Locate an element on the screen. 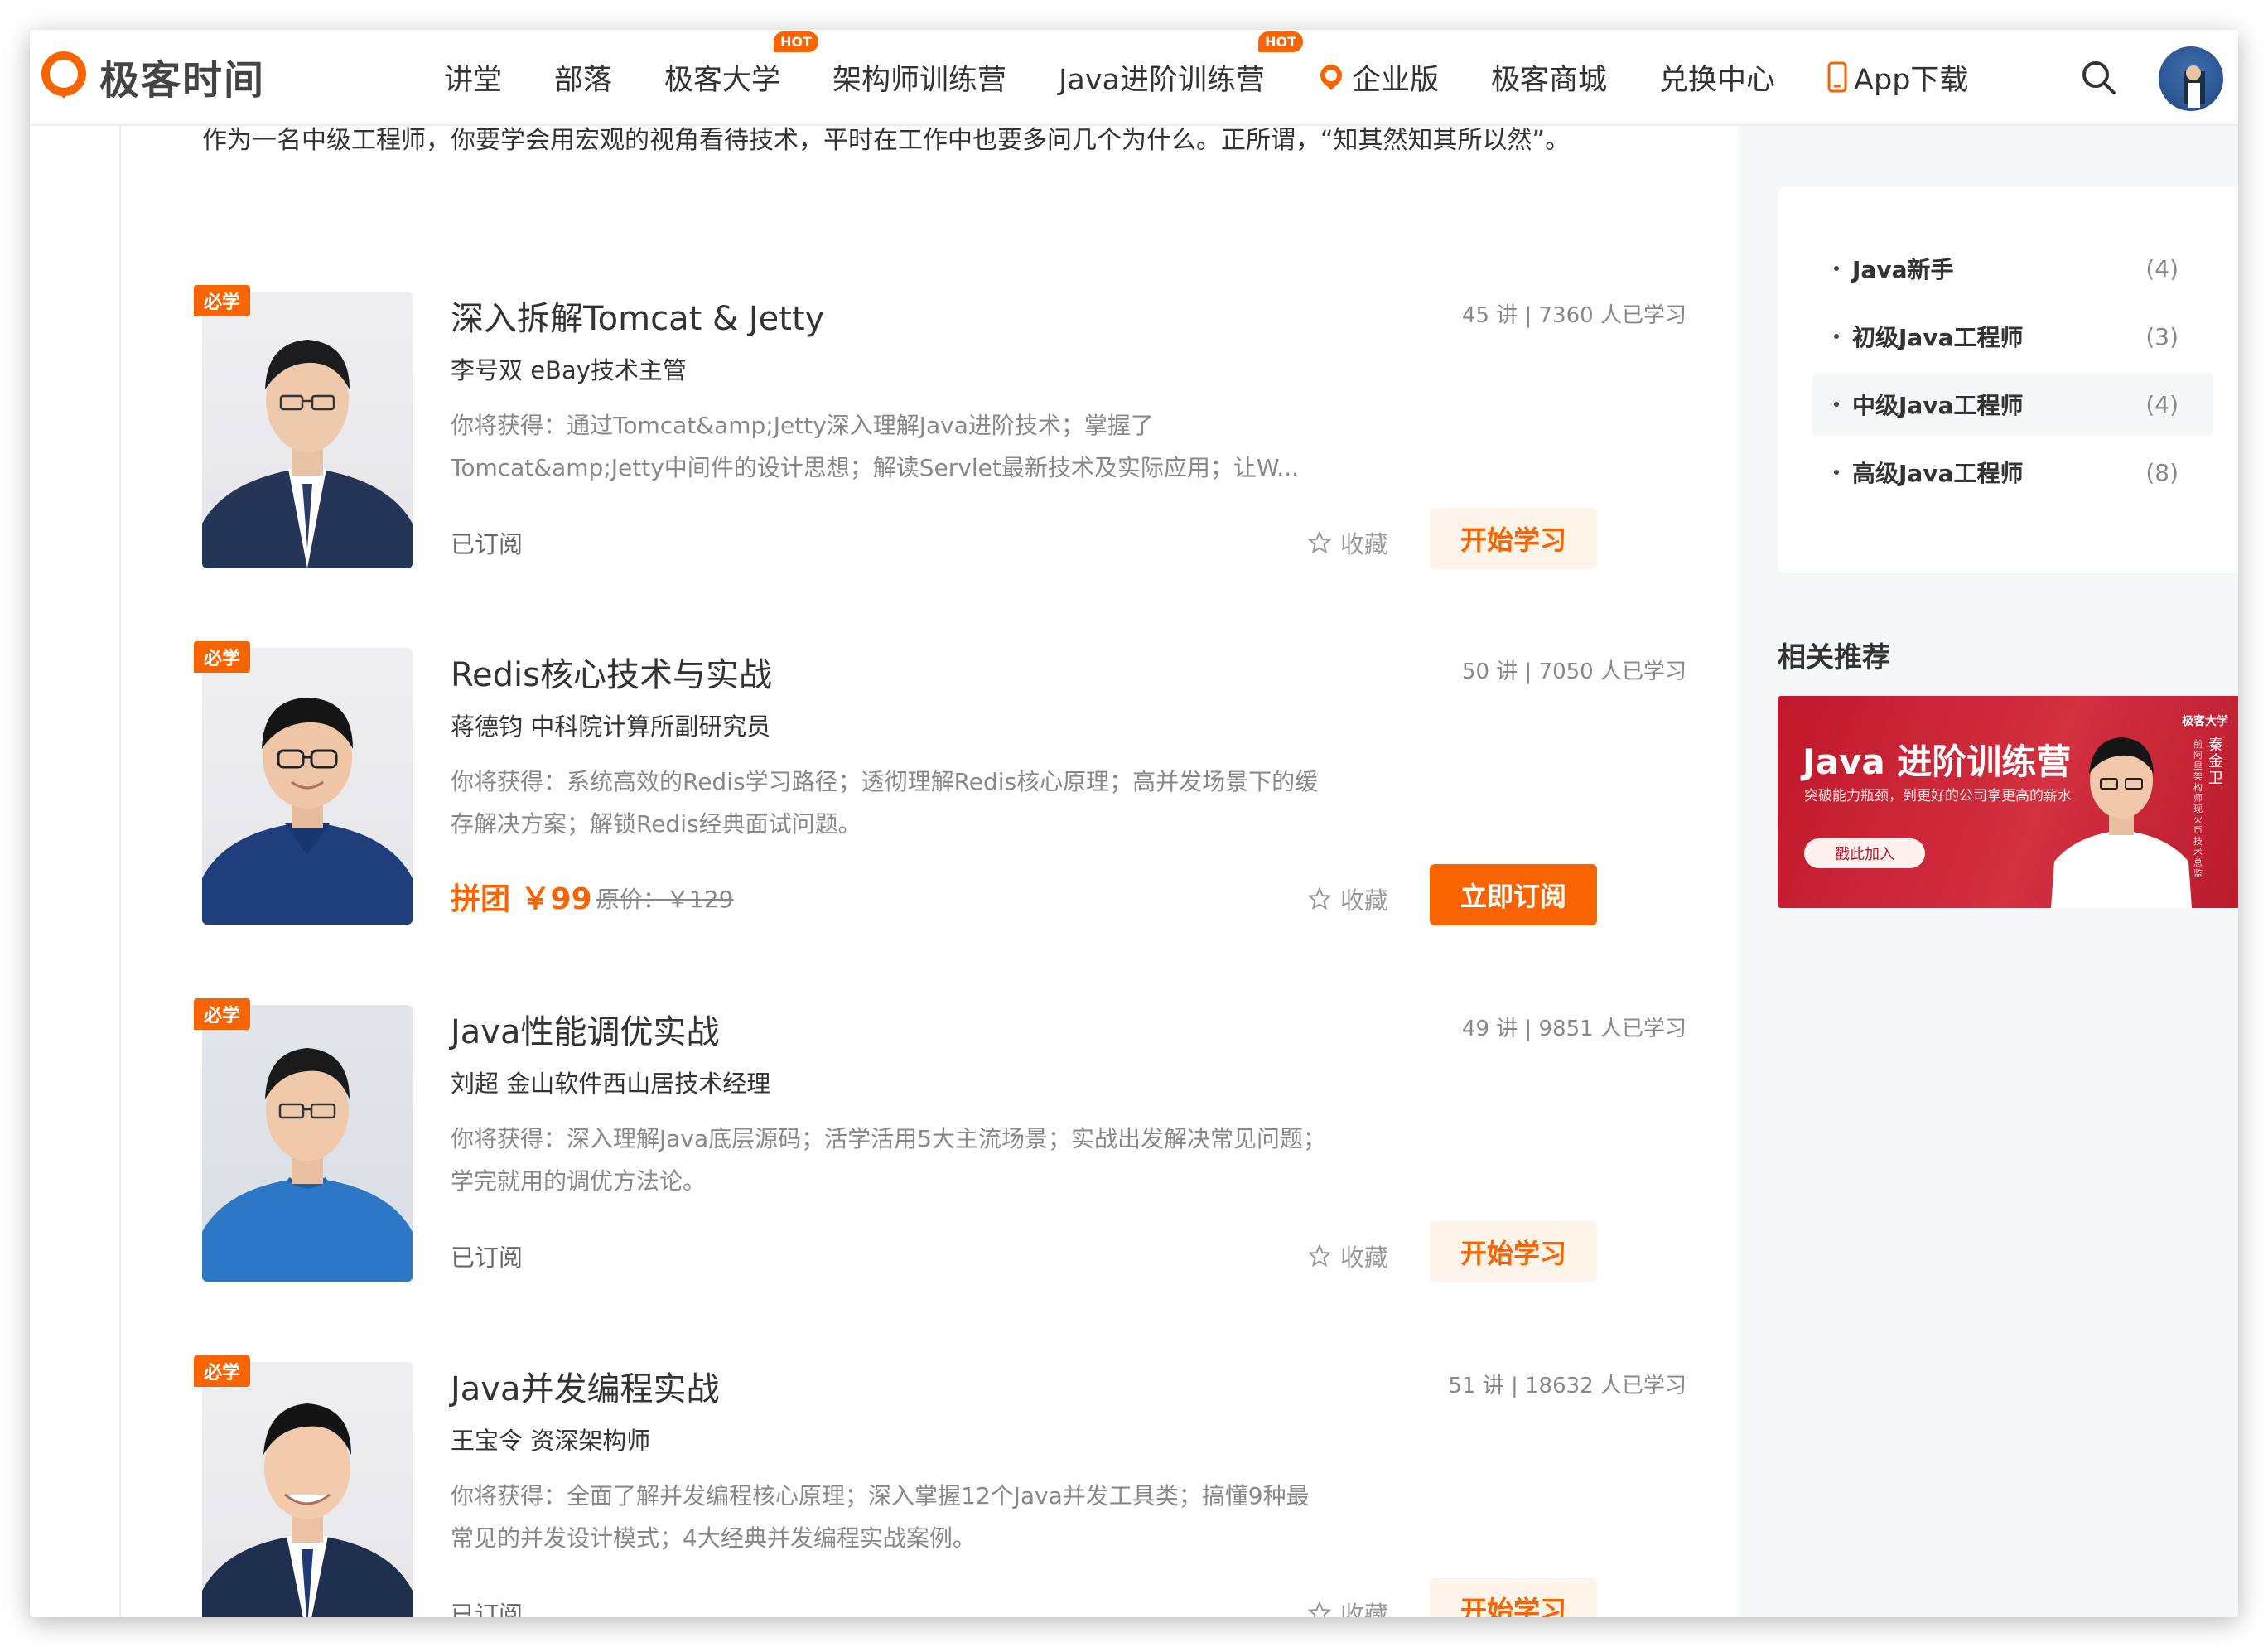 The image size is (2268, 1647). banner-title: Java 进阶训练营 is located at coordinates (1937, 761).